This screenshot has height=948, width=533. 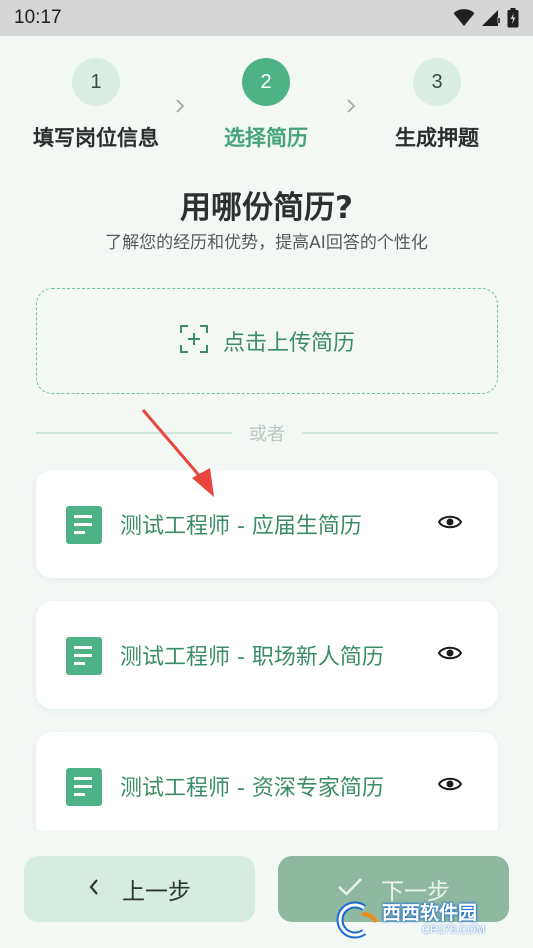 What do you see at coordinates (252, 788) in the screenshot?
I see `resume-title: 测试工程师 - 资深专家简历` at bounding box center [252, 788].